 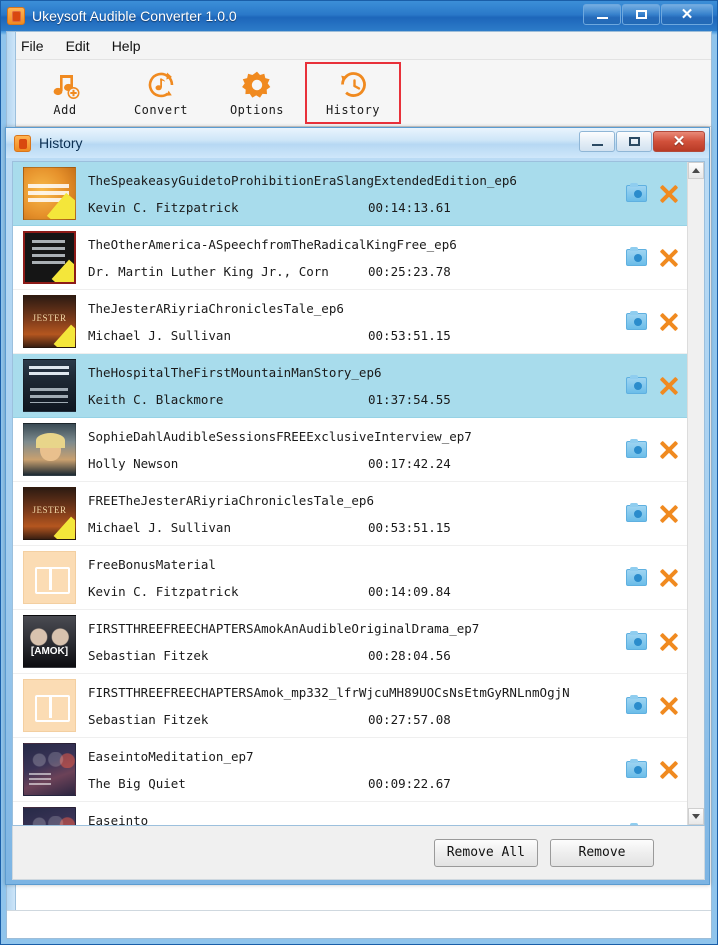 I want to click on toolbar-button-add: Add, so click(x=65, y=93).